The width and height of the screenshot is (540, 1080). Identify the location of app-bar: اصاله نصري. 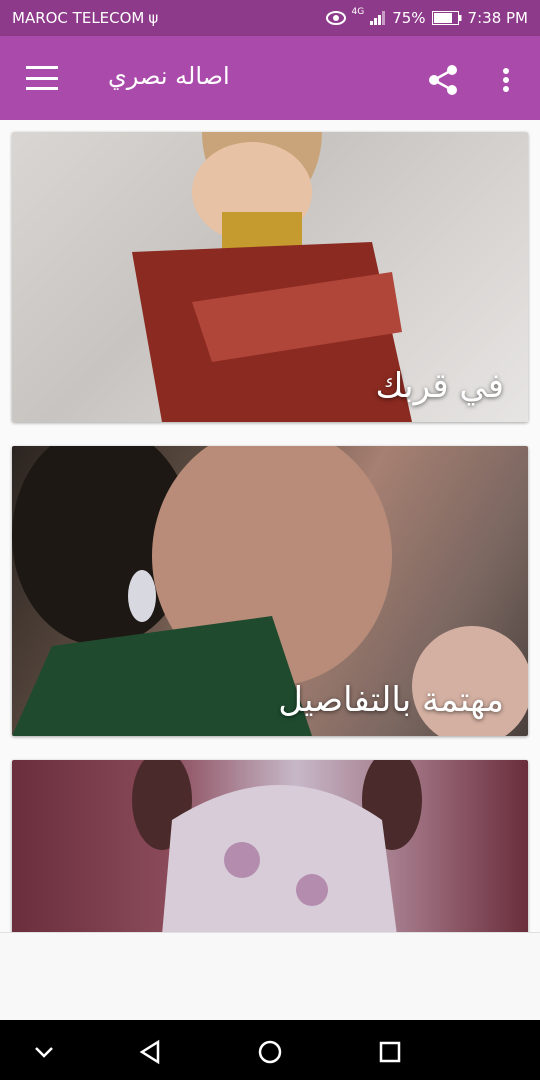
(270, 78).